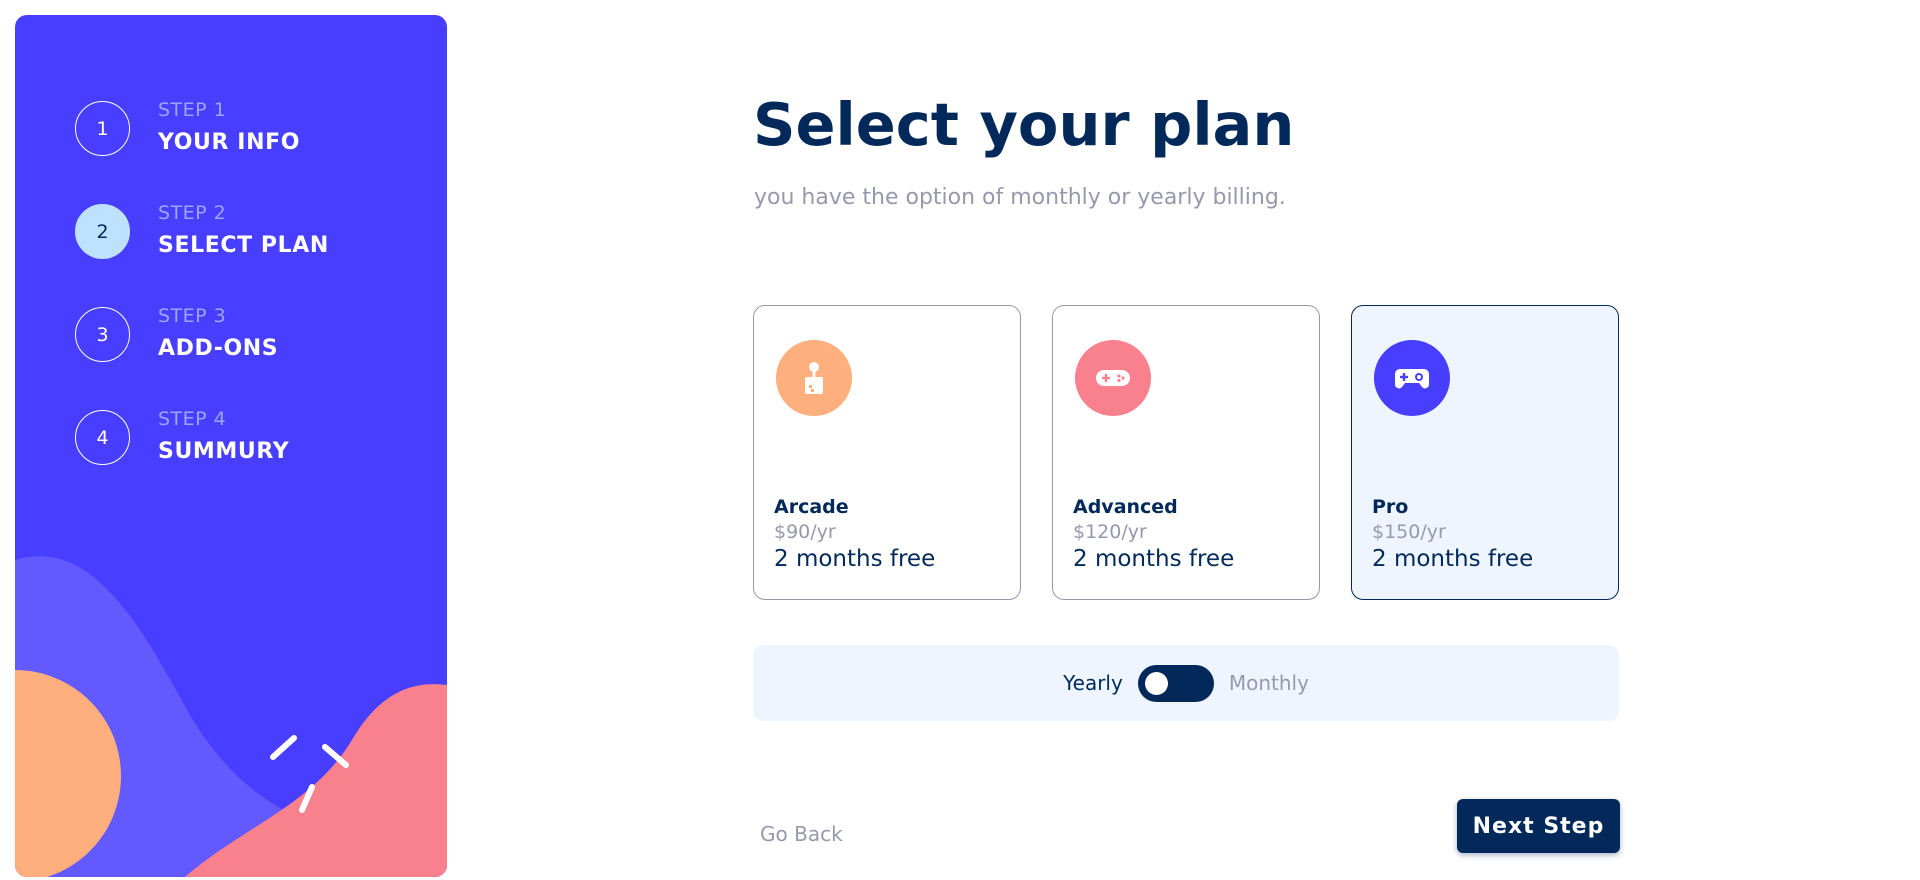  I want to click on monthly-label: Monthly, so click(1269, 683).